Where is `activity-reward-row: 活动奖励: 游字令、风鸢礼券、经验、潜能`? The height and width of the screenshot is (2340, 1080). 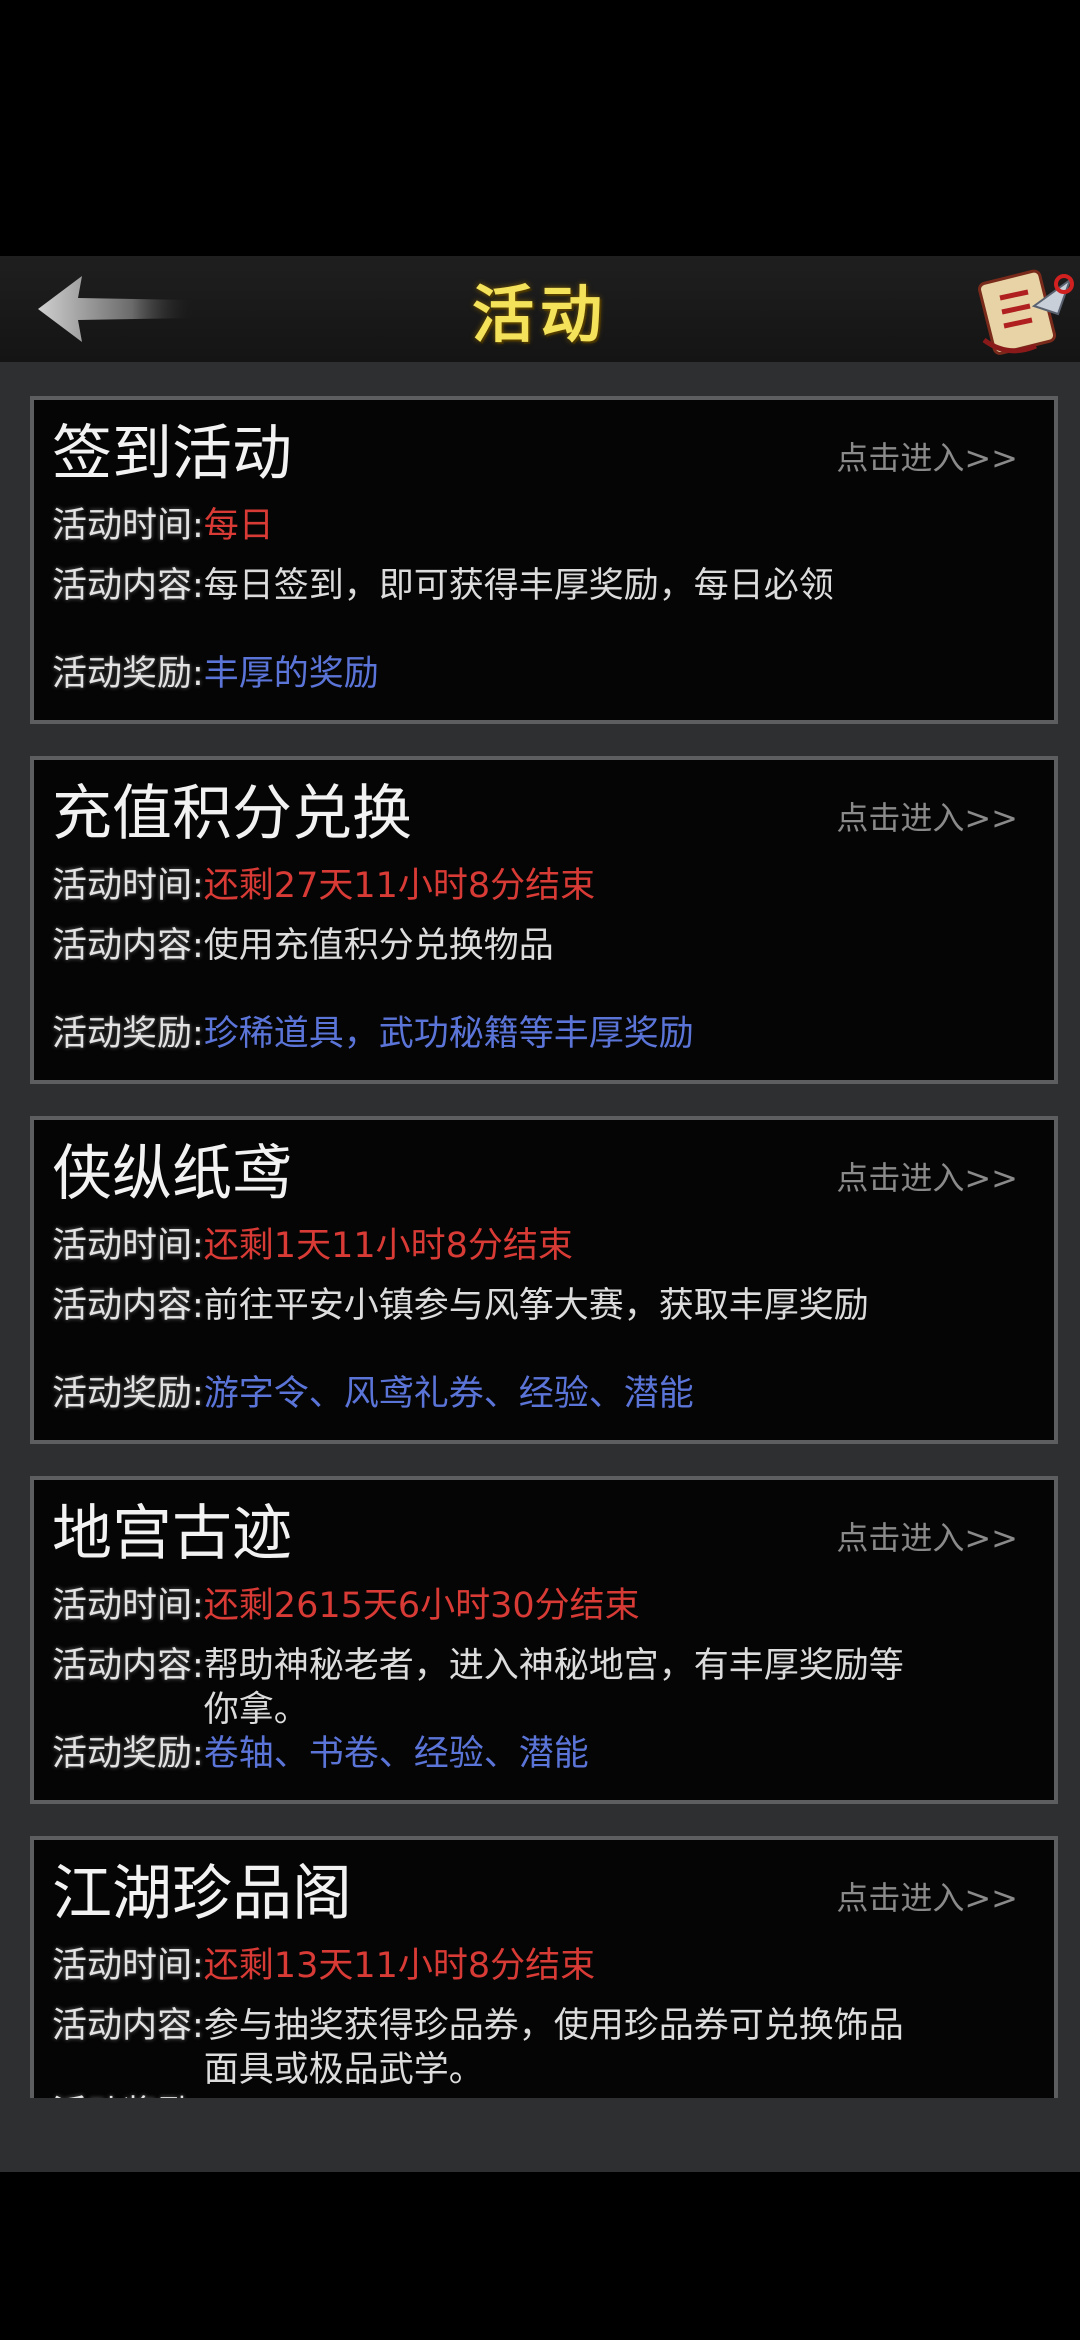
activity-reward-row: 活动奖励: 游字令、风鸢礼券、经验、潜能 is located at coordinates (493, 1394).